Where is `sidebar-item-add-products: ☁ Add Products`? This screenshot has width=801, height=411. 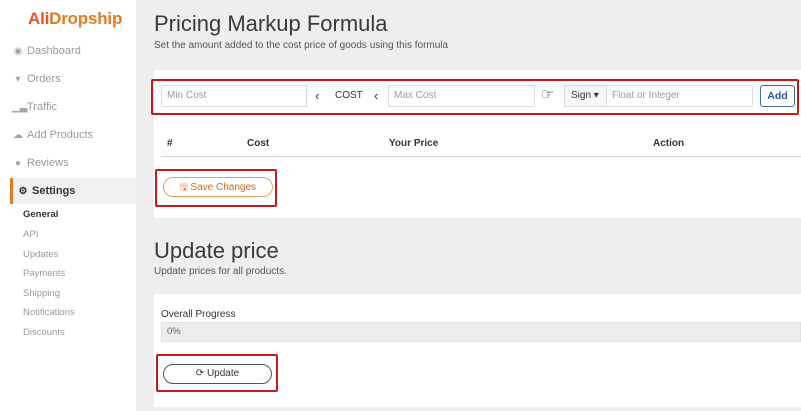 sidebar-item-add-products: ☁ Add Products is located at coordinates (74, 135).